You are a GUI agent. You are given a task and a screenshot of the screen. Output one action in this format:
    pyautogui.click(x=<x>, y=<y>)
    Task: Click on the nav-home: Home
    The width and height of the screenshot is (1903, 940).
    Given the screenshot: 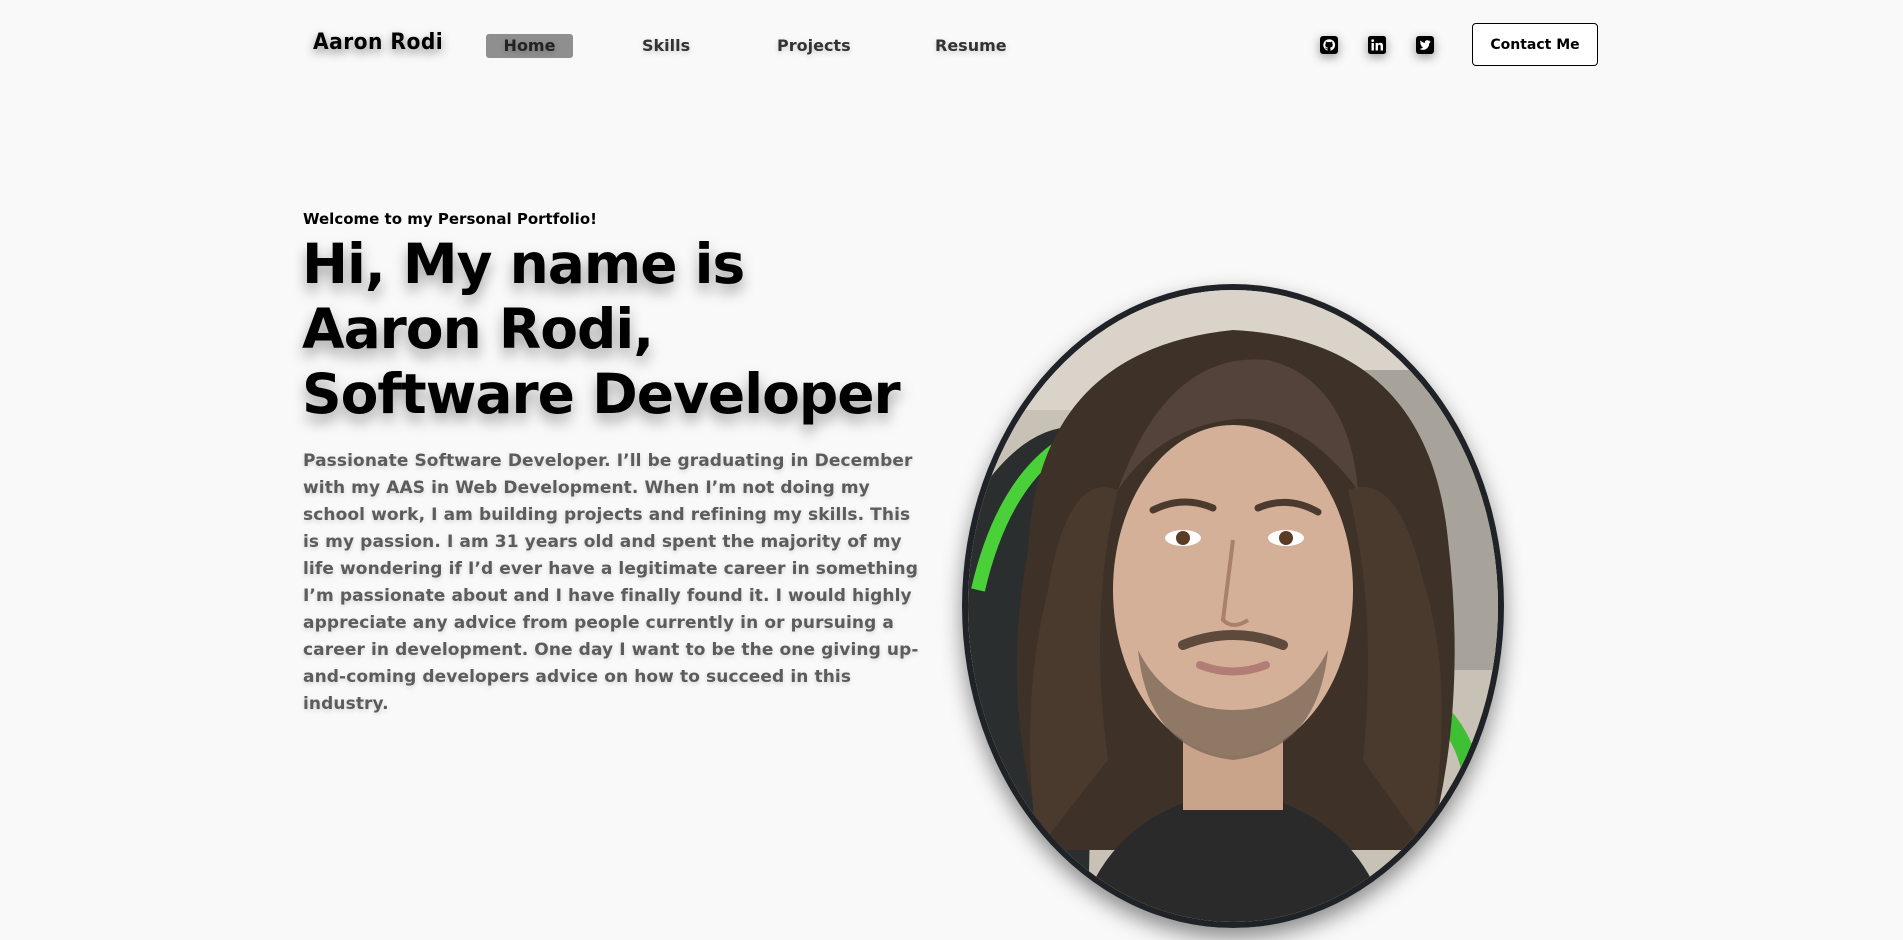 What is the action you would take?
    pyautogui.click(x=529, y=46)
    